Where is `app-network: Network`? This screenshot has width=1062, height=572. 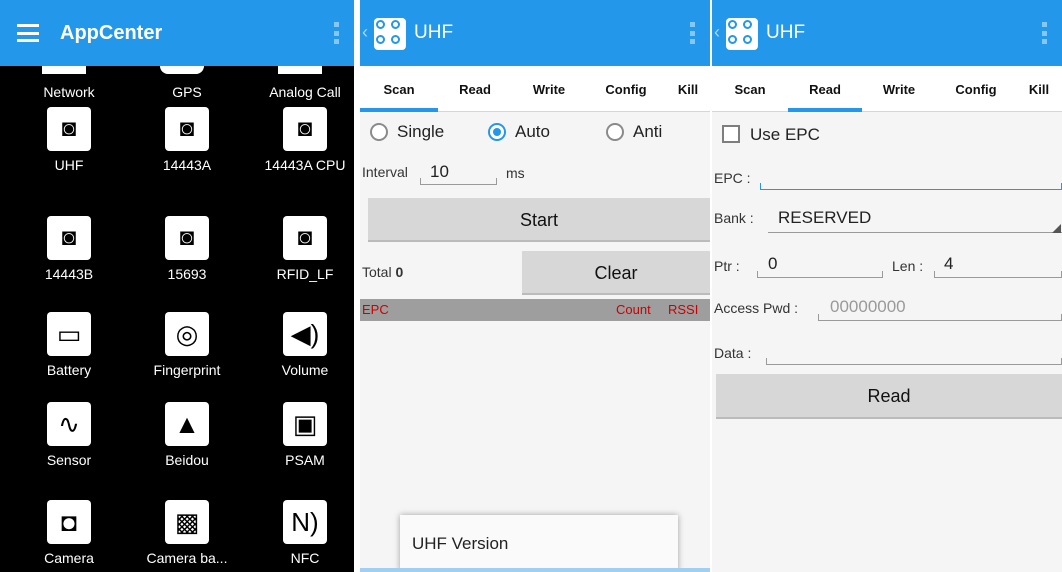
app-network: Network is located at coordinates (69, 92).